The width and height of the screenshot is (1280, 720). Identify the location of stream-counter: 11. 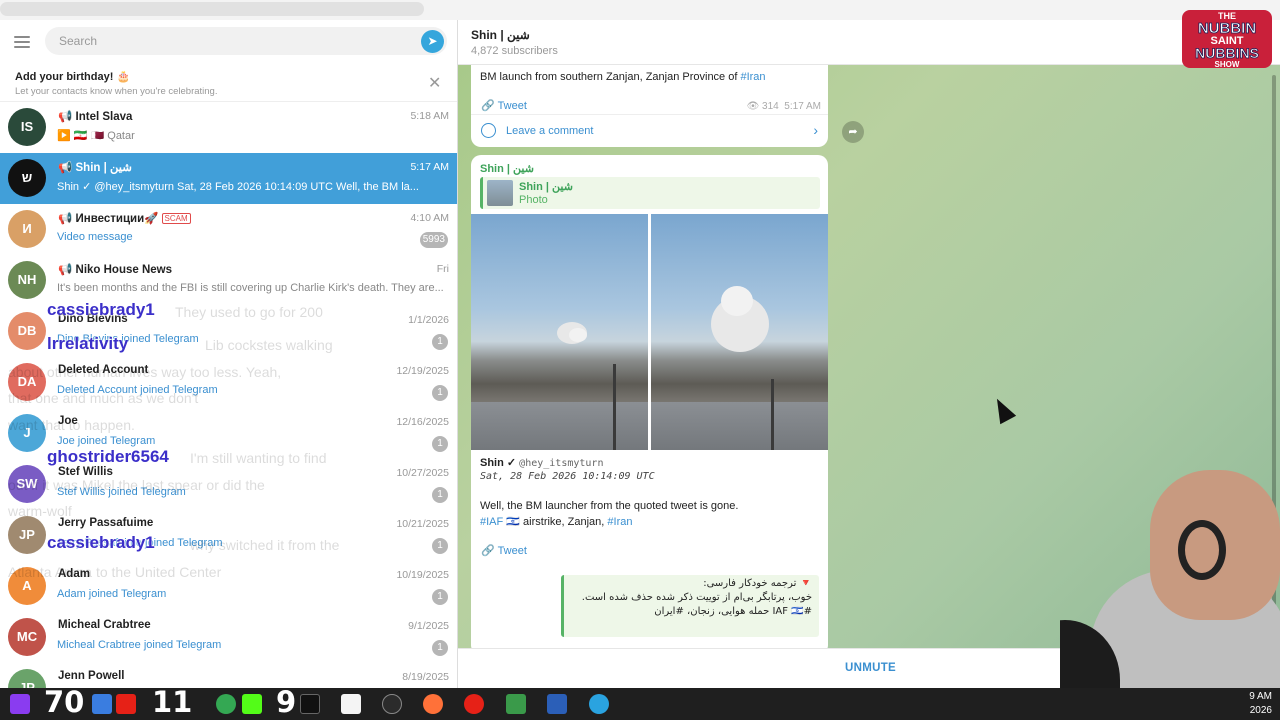
(172, 702).